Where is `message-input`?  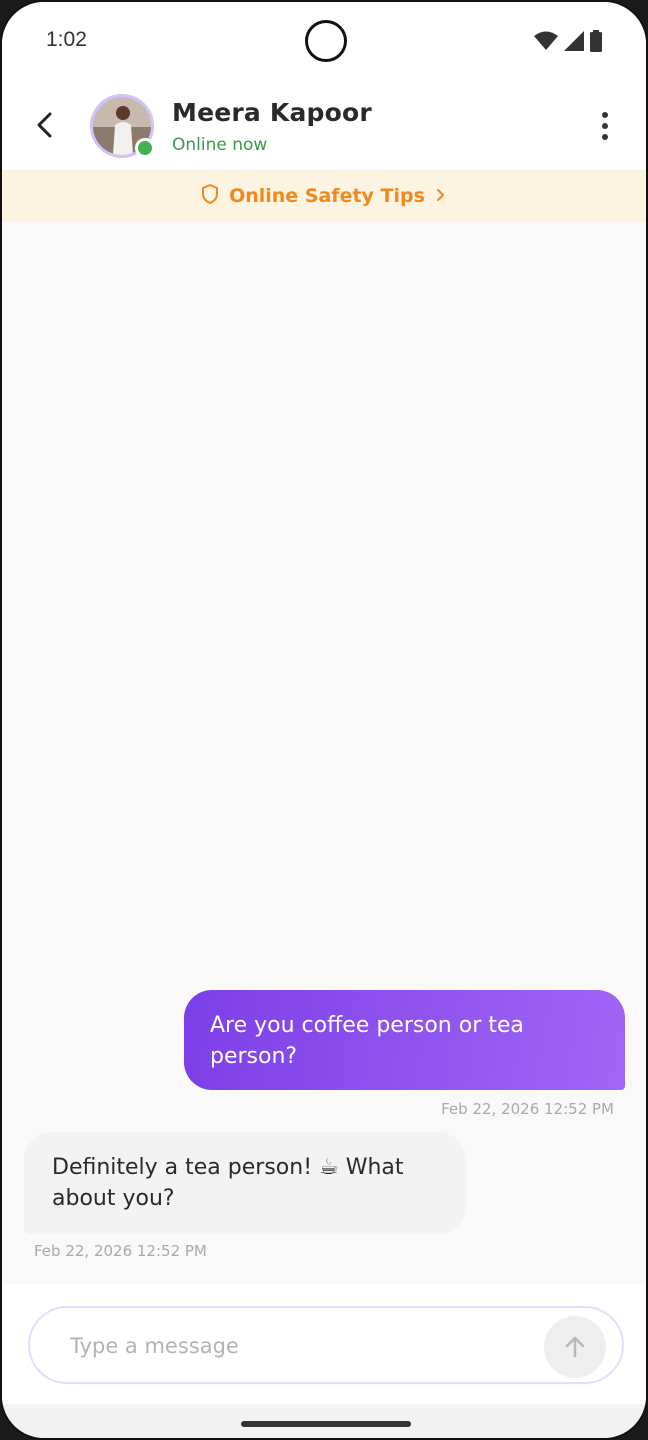 message-input is located at coordinates (290, 1346).